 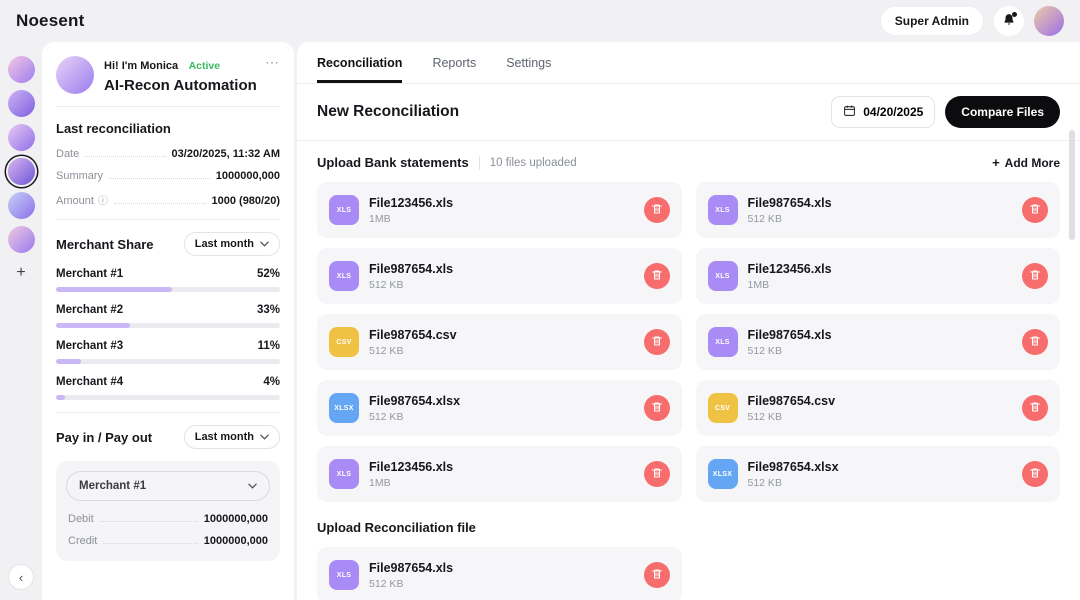 I want to click on plus-icon: +, so click(x=996, y=162).